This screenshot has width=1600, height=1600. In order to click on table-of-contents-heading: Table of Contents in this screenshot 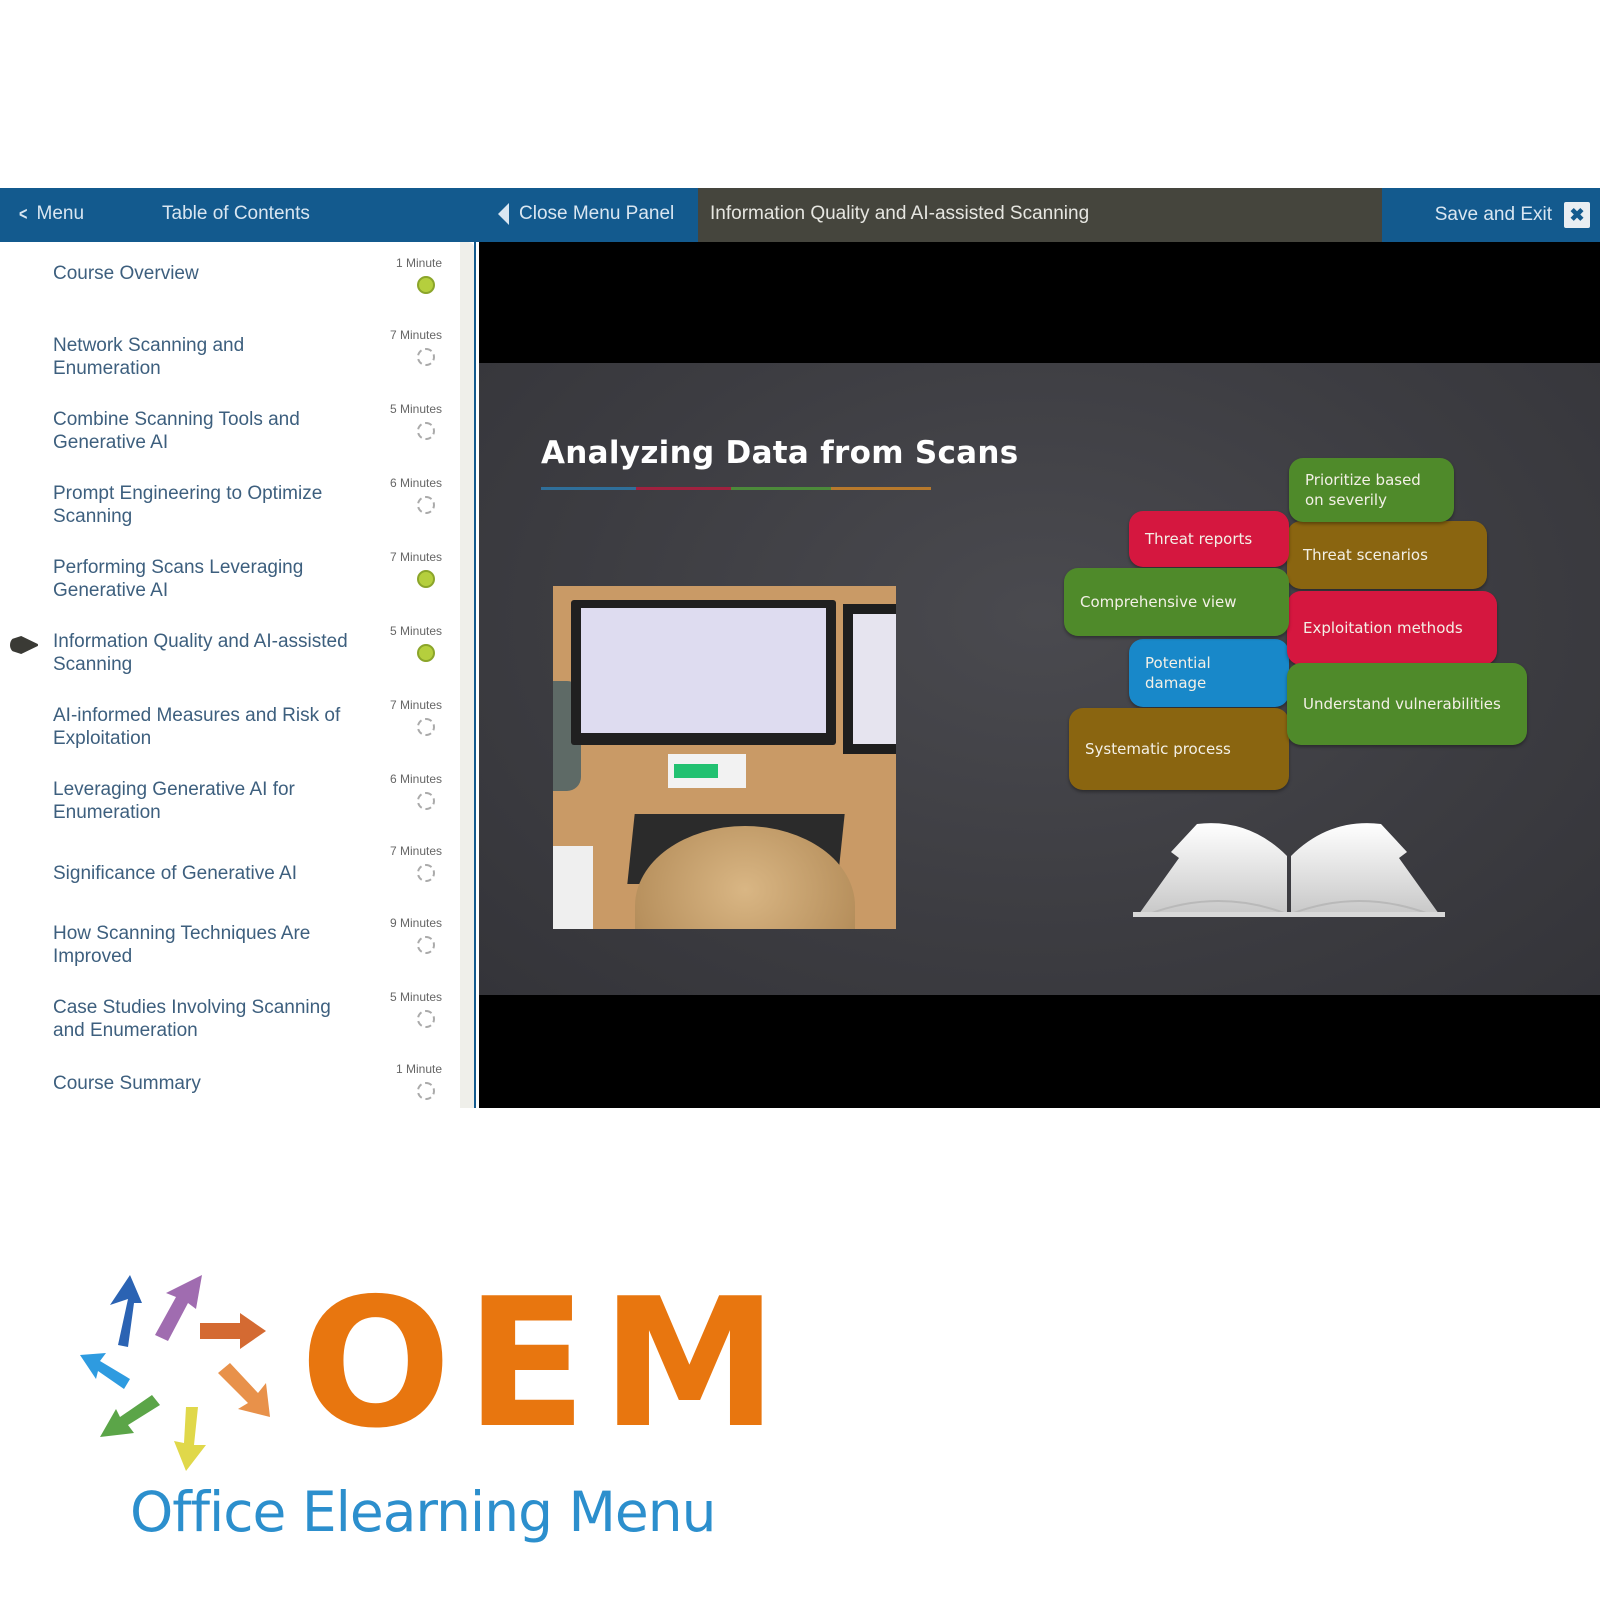, I will do `click(236, 213)`.